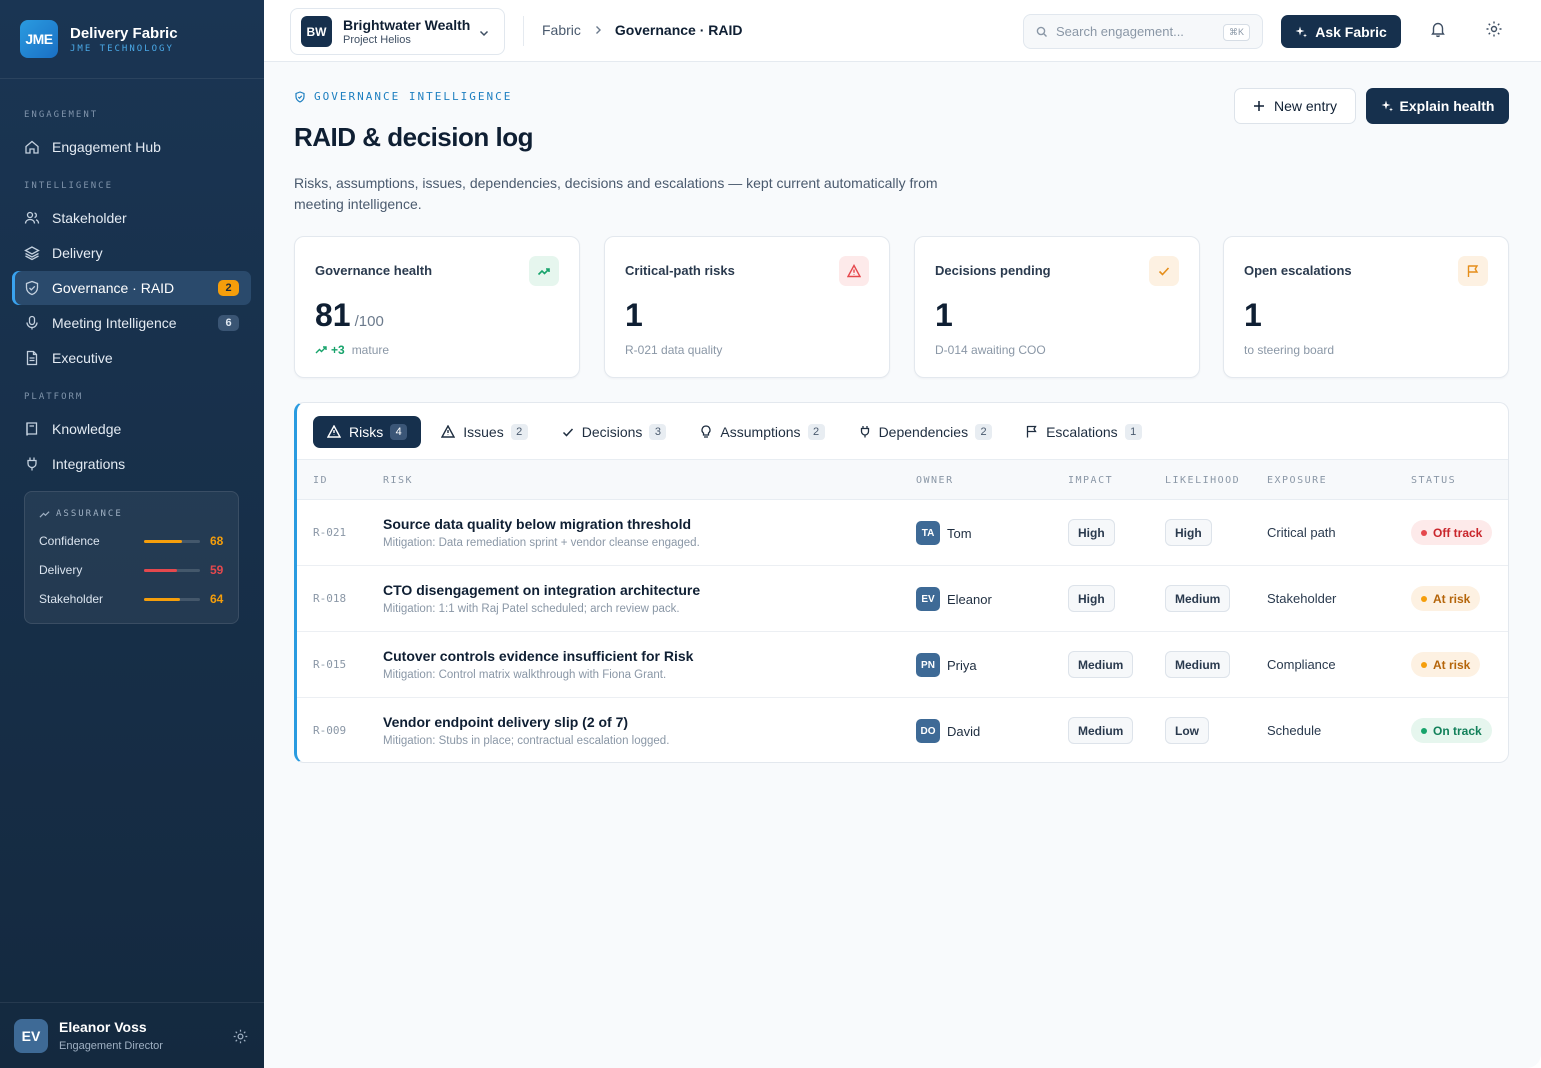 The height and width of the screenshot is (1068, 1541). What do you see at coordinates (131, 147) in the screenshot?
I see `sidebar-item-engagement-hub: Engagement Hub` at bounding box center [131, 147].